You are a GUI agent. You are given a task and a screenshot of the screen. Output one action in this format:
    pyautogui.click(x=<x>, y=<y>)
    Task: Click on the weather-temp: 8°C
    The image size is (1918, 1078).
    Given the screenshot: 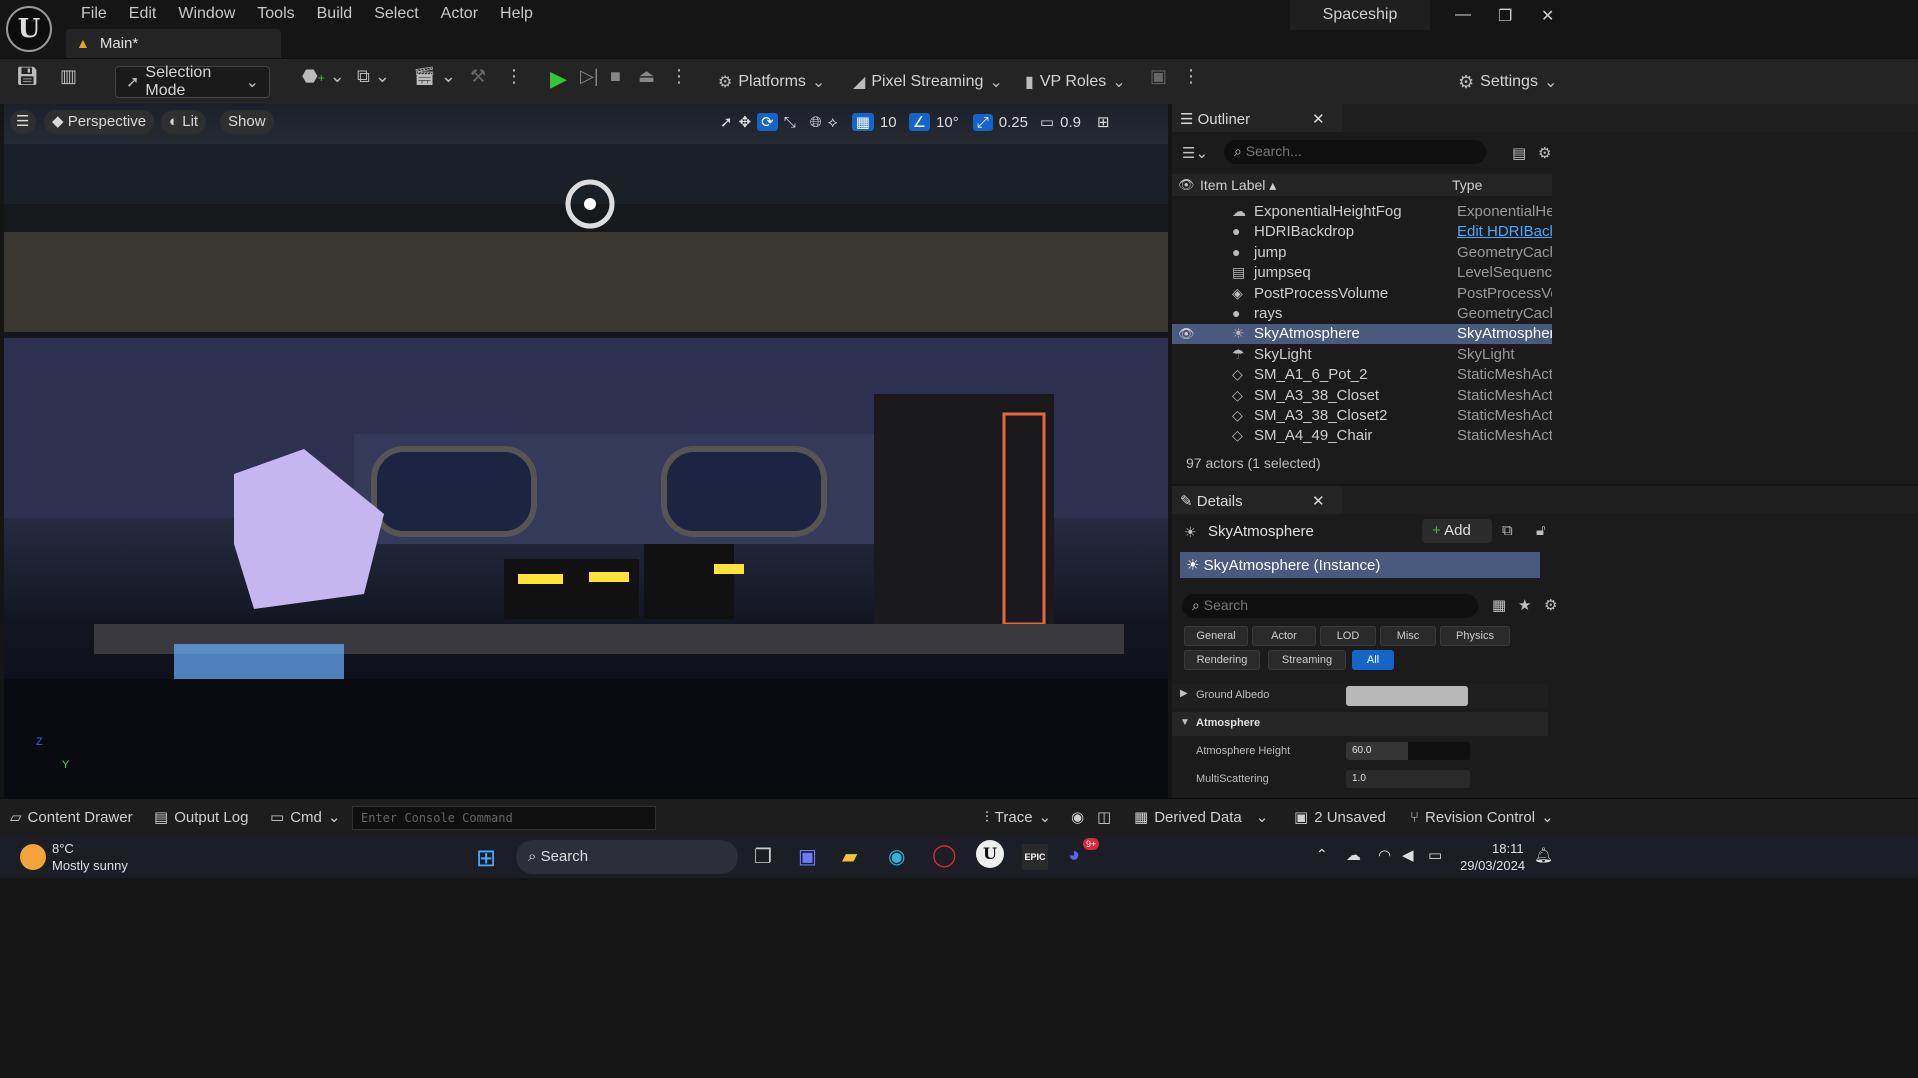 What is the action you would take?
    pyautogui.click(x=63, y=848)
    